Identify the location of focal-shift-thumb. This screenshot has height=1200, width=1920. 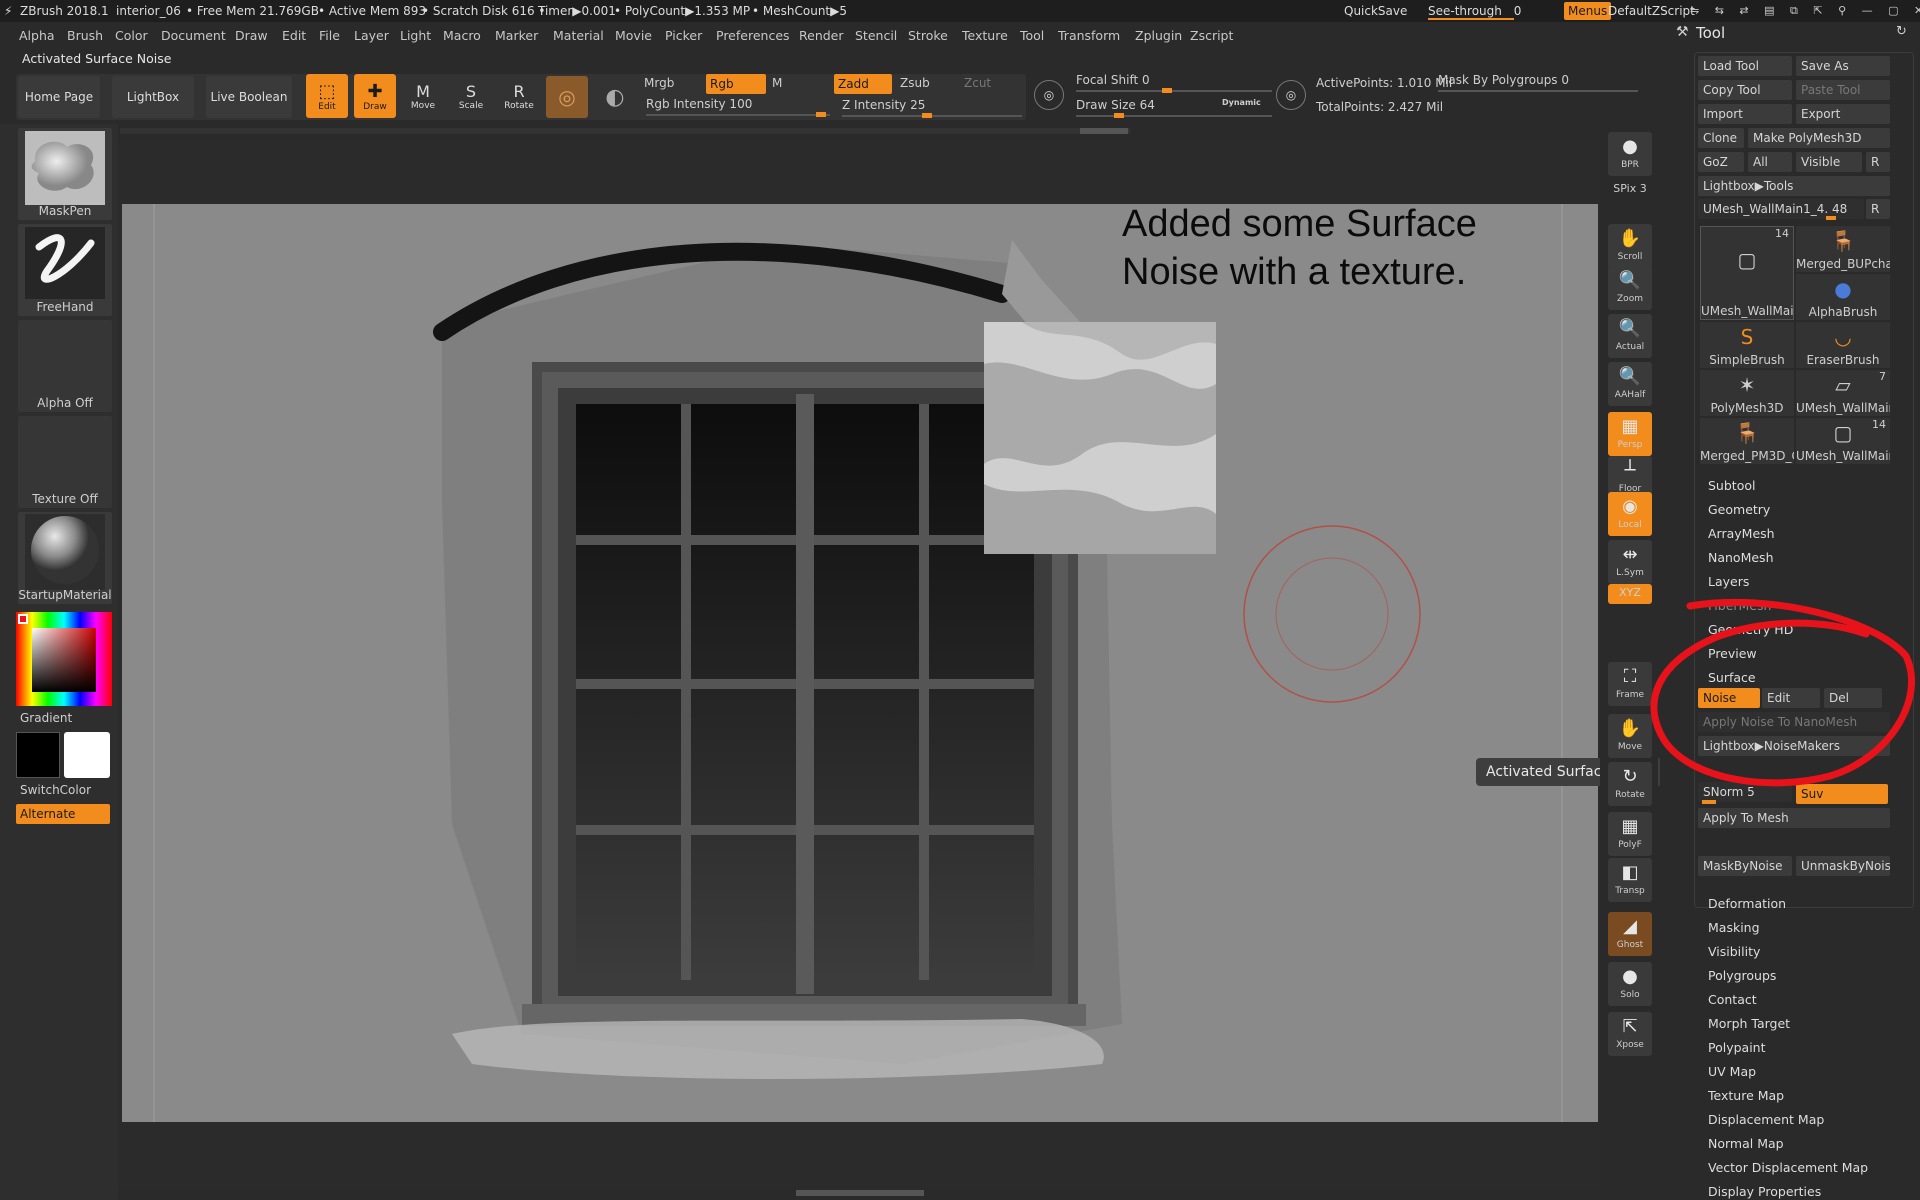
(1167, 90).